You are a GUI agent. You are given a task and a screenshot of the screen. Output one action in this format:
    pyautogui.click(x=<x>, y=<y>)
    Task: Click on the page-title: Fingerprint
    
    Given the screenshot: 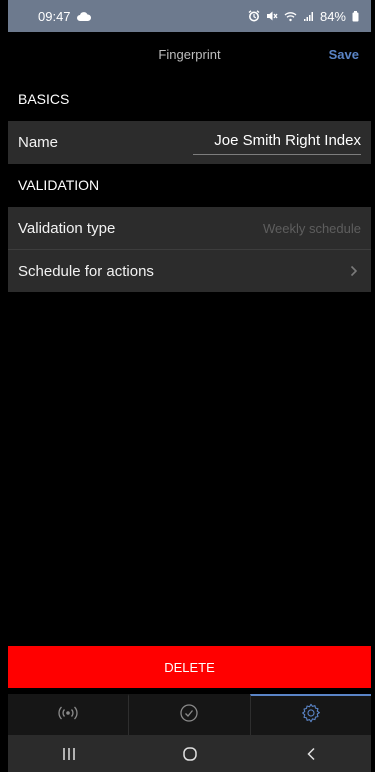 What is the action you would take?
    pyautogui.click(x=189, y=54)
    